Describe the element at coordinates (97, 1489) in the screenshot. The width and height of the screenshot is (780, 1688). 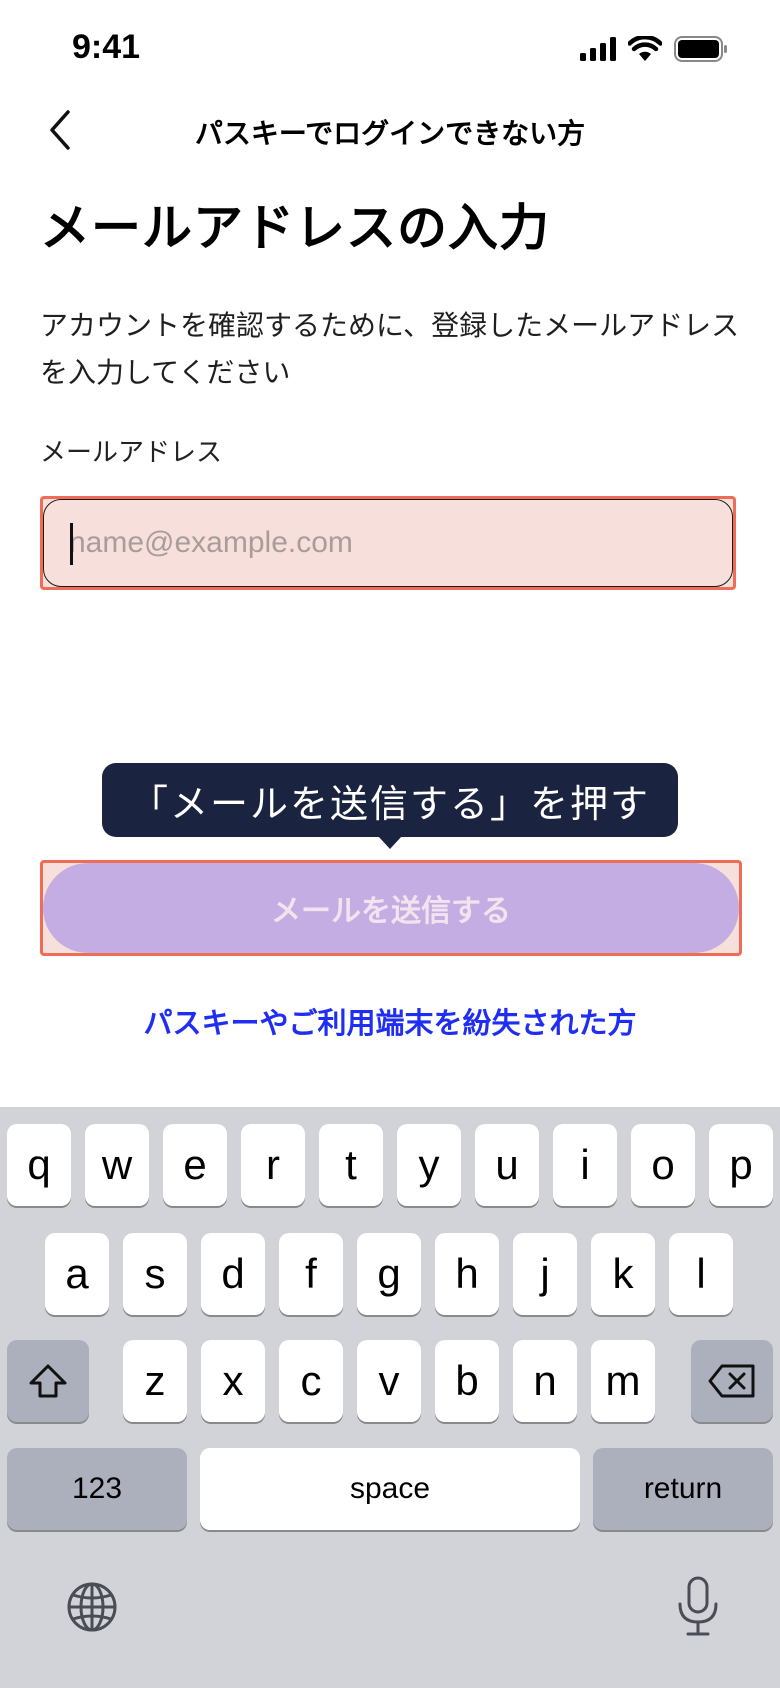
I see `numbers-key: 123` at that location.